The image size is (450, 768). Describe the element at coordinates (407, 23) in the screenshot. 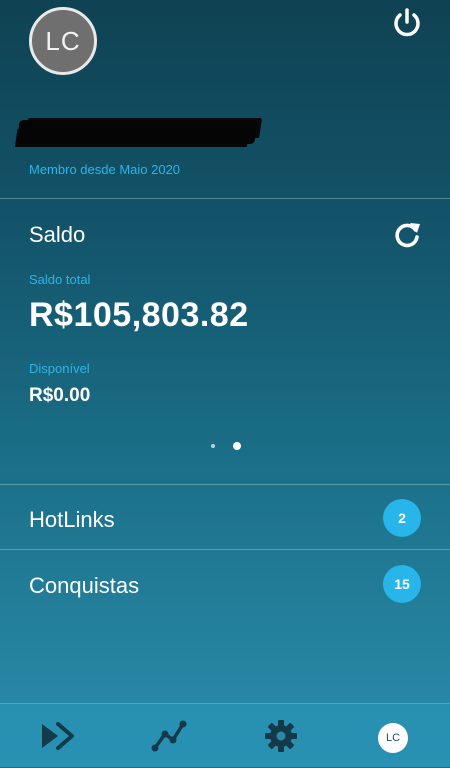

I see `power-icon` at that location.